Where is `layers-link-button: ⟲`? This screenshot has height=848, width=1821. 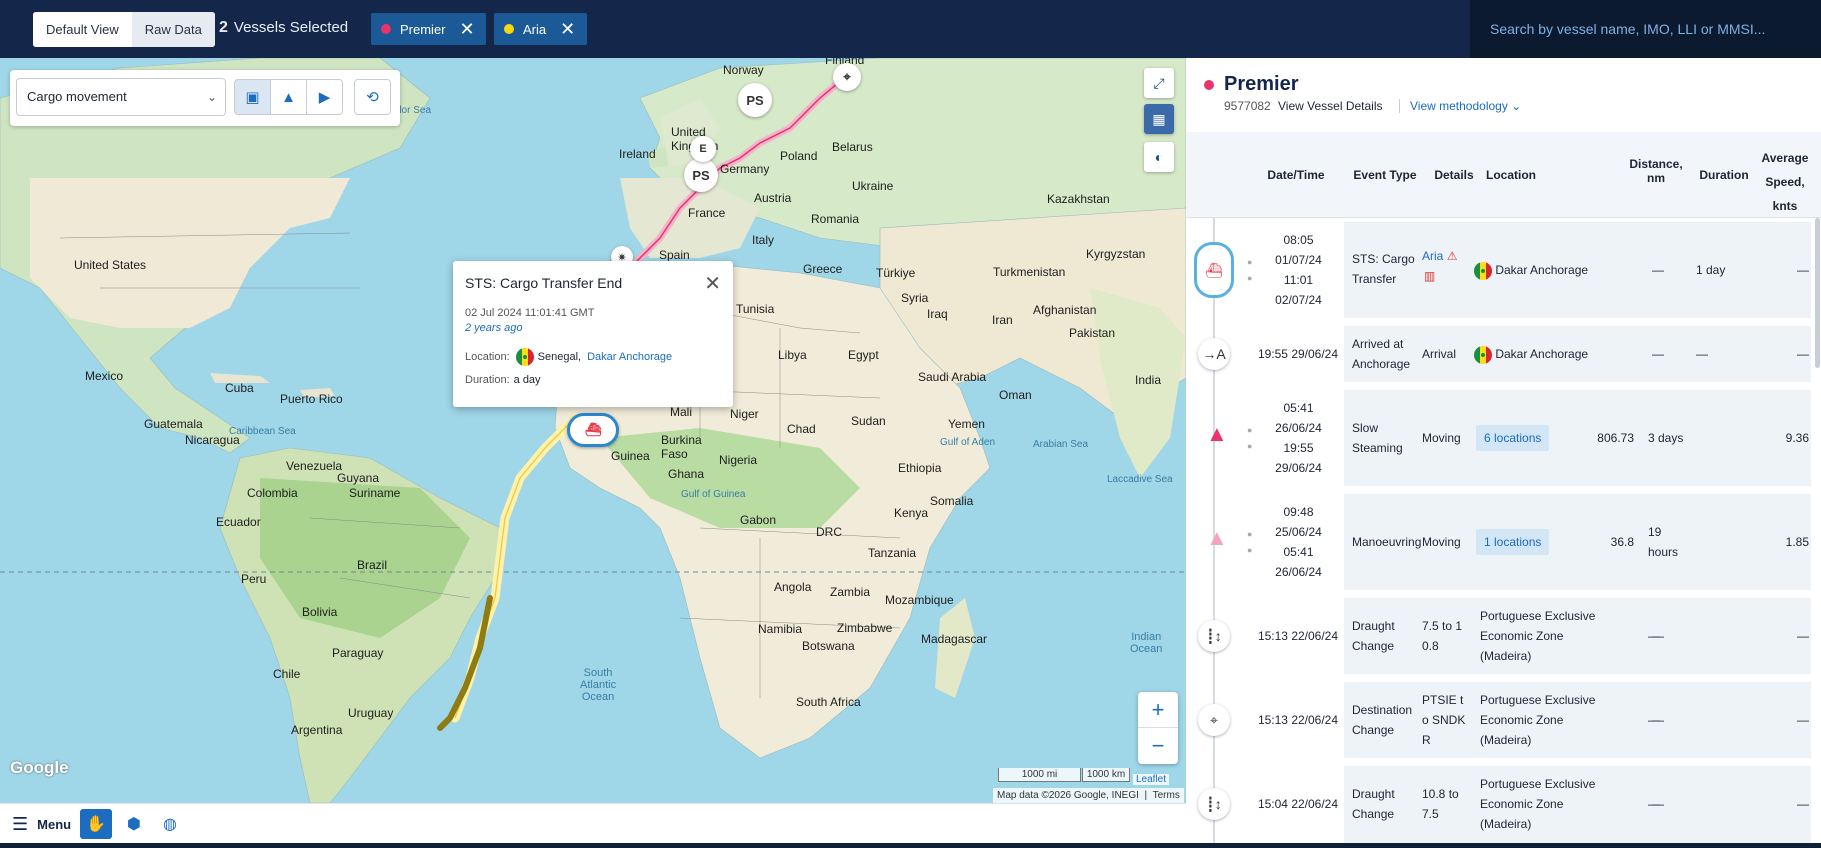 layers-link-button: ⟲ is located at coordinates (372, 97).